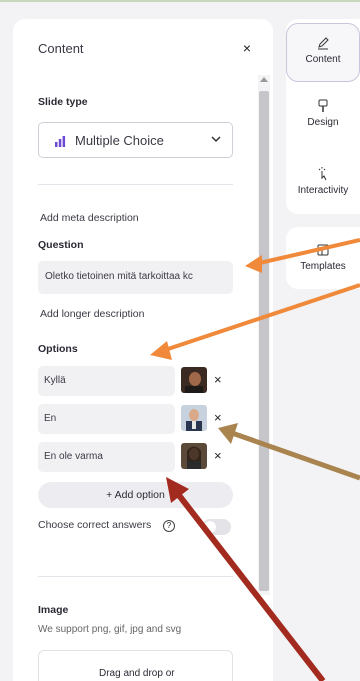 This screenshot has width=360, height=681. I want to click on slide-type-select: Multiple Choice, so click(135, 140).